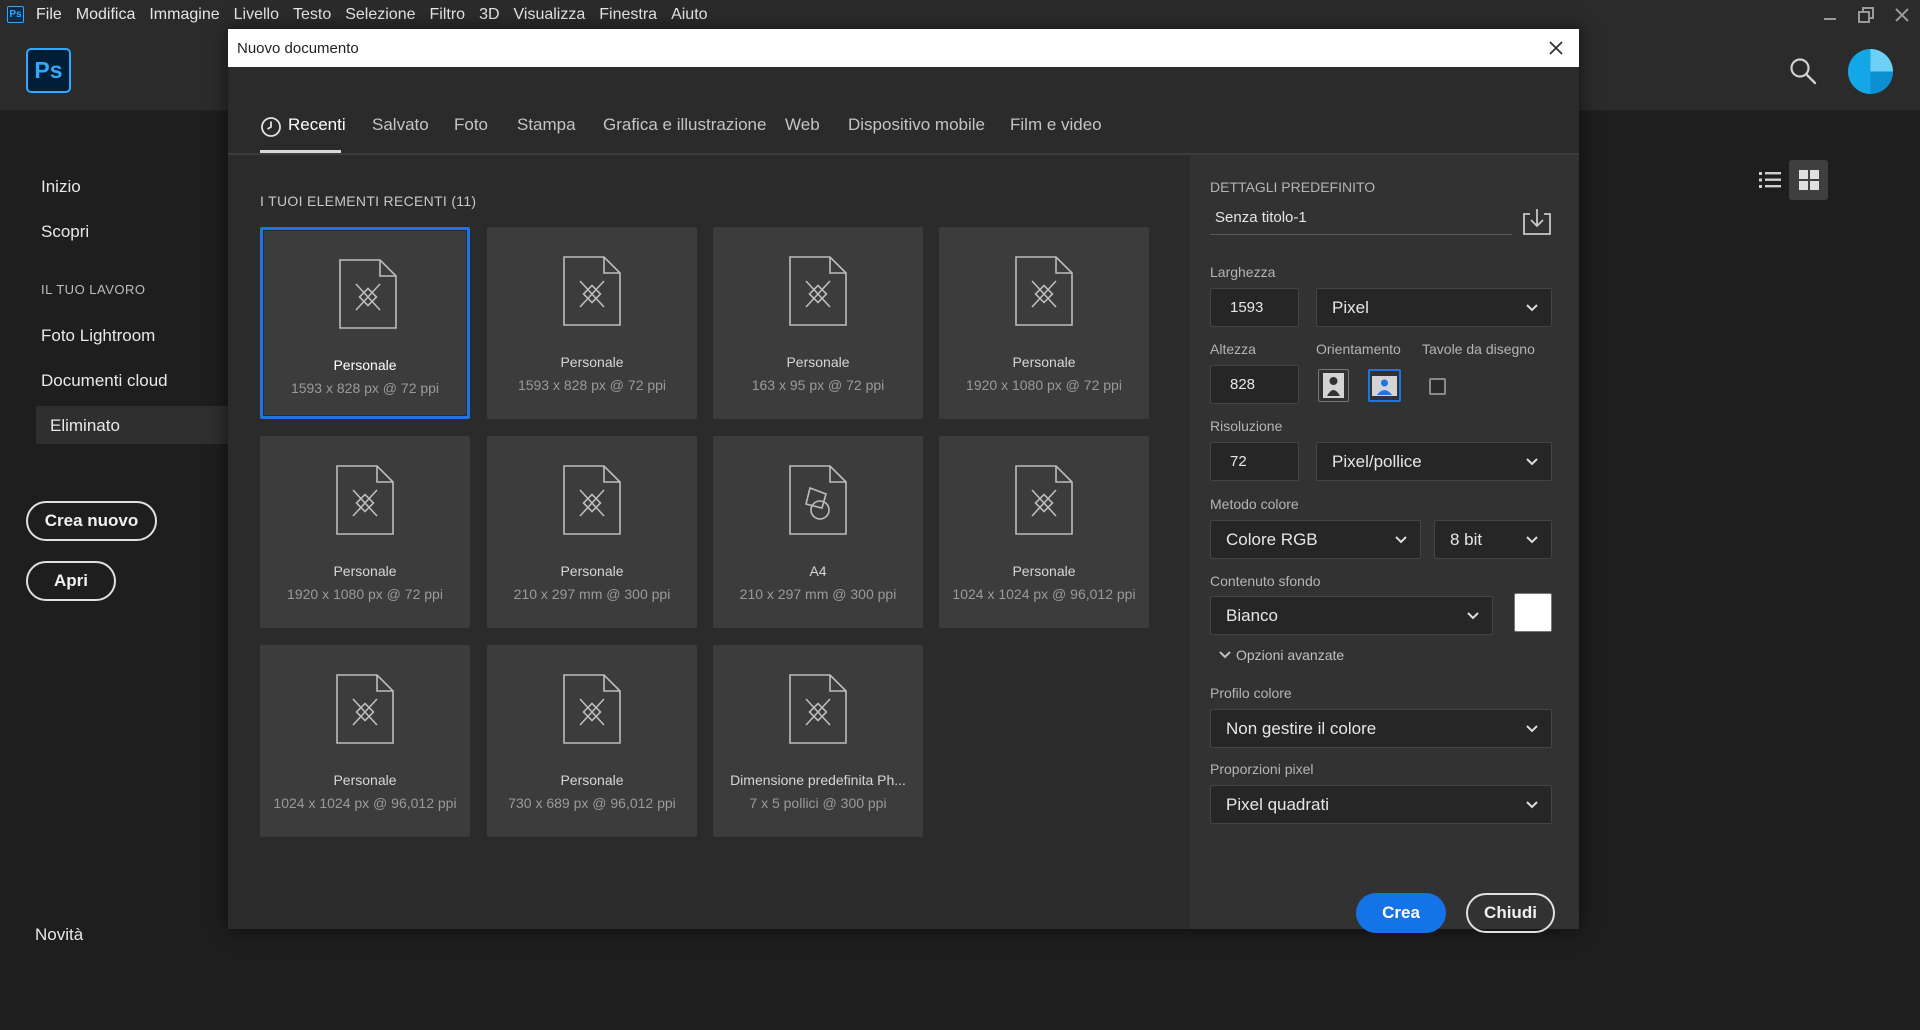  What do you see at coordinates (1254, 384) in the screenshot?
I see `height-input: 828` at bounding box center [1254, 384].